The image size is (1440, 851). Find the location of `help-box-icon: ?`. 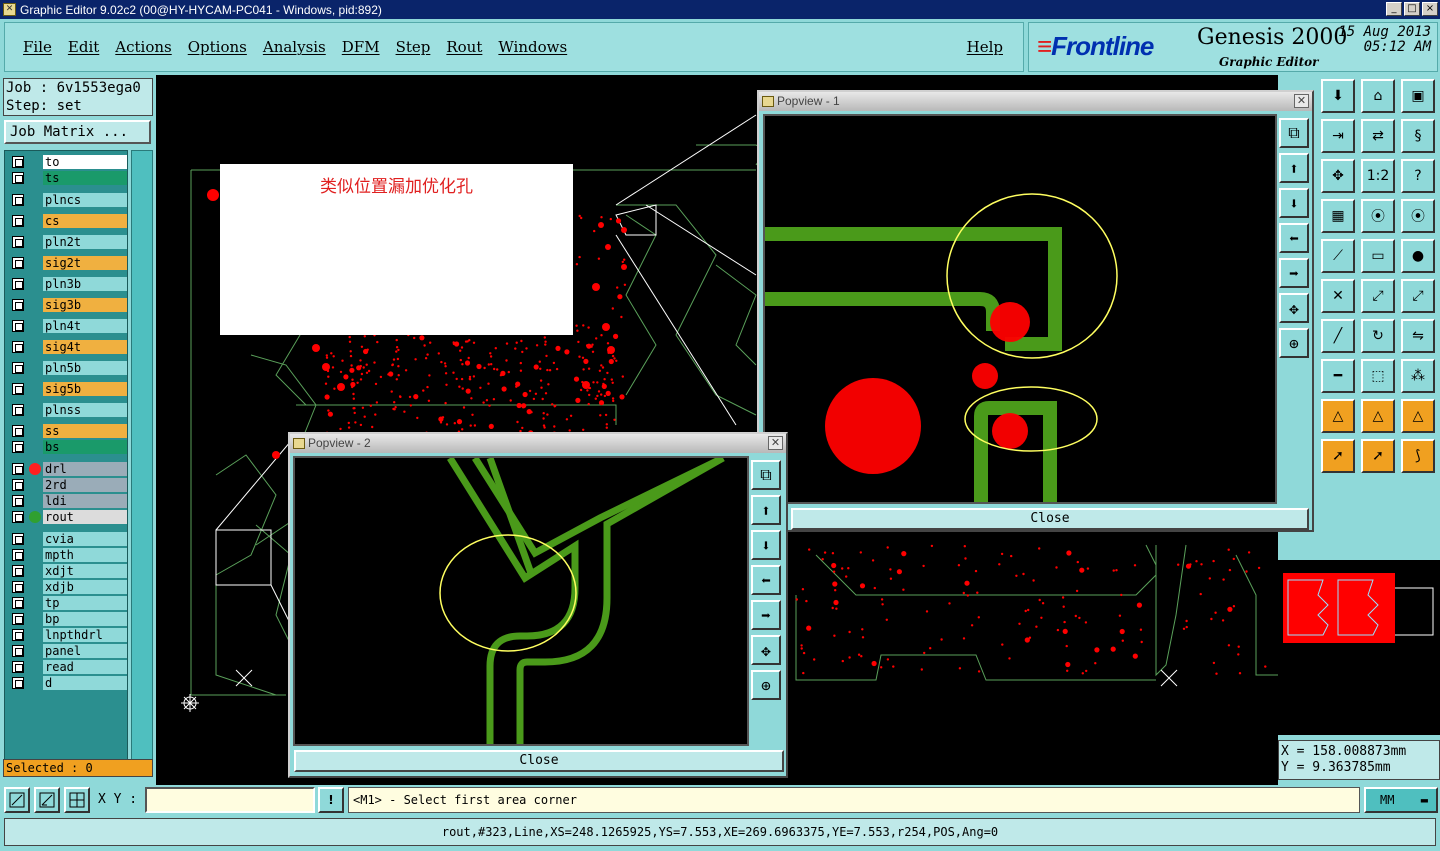

help-box-icon: ? is located at coordinates (1418, 176).